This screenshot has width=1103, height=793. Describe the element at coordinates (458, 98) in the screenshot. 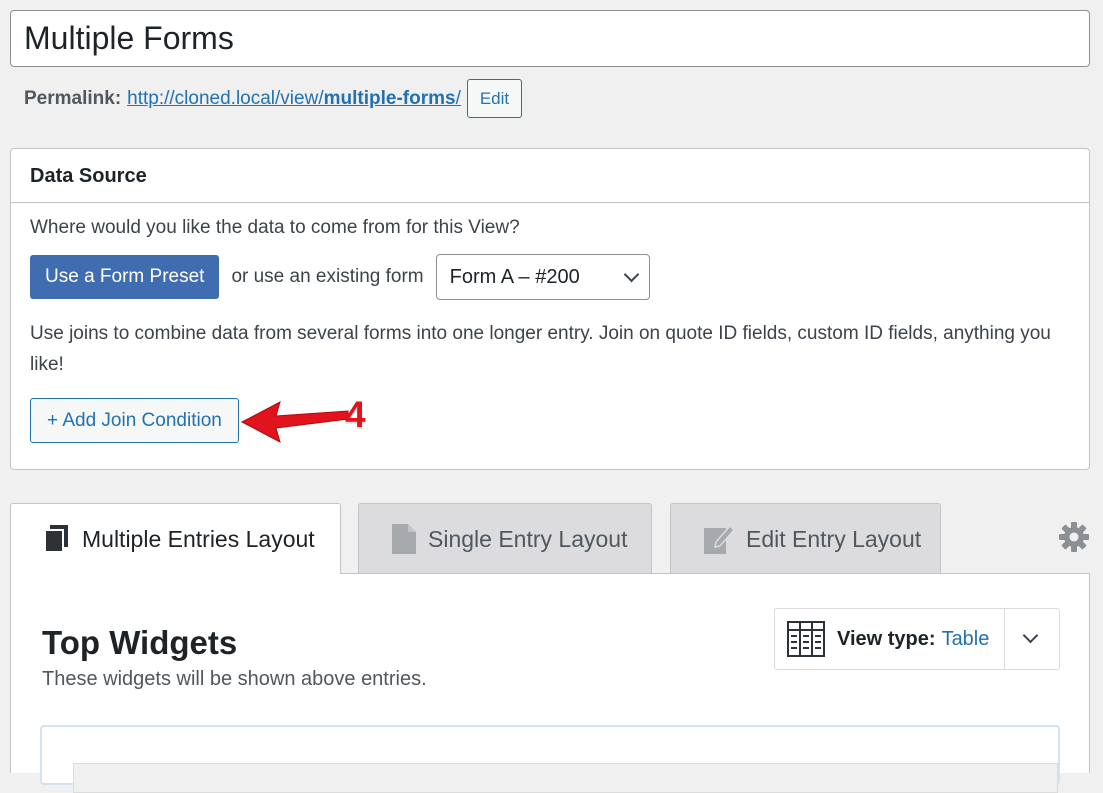

I see `permalink-url-suffix: /` at that location.